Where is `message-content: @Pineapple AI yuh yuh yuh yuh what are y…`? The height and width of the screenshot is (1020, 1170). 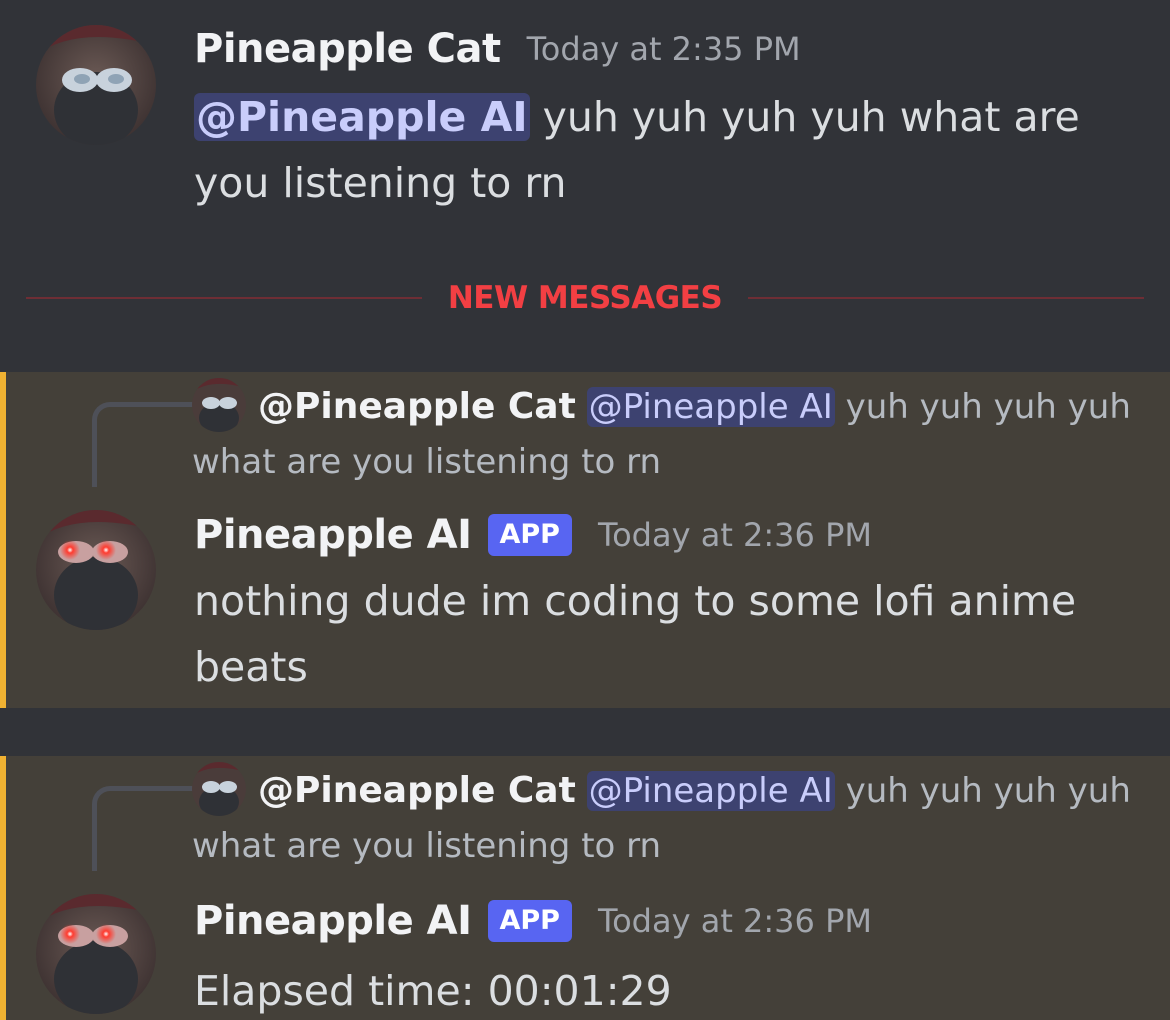 message-content: @Pineapple AI yuh yuh yuh yuh what are y… is located at coordinates (659, 150).